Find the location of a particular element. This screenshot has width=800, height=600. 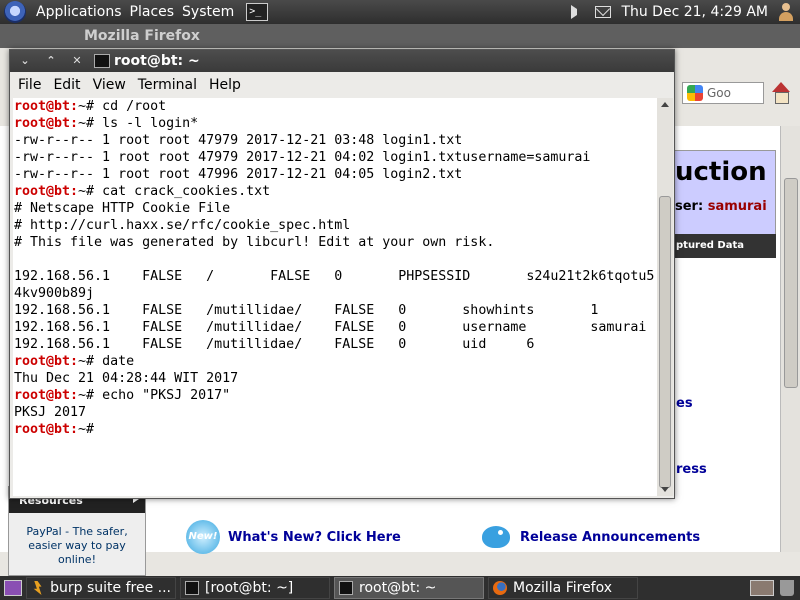

chevron-down-icon: ⌄ is located at coordinates (25, 61).